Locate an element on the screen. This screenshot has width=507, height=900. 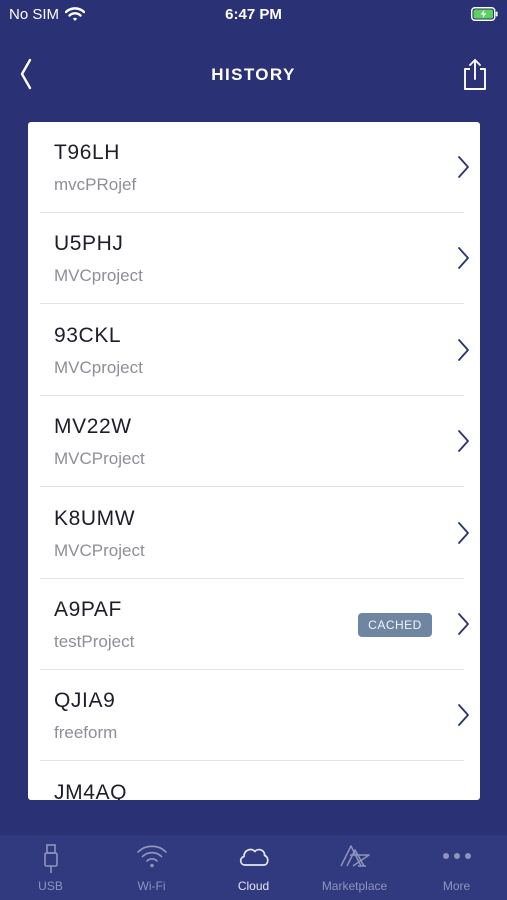
history-row: 93CKL MVCproject is located at coordinates (254, 350).